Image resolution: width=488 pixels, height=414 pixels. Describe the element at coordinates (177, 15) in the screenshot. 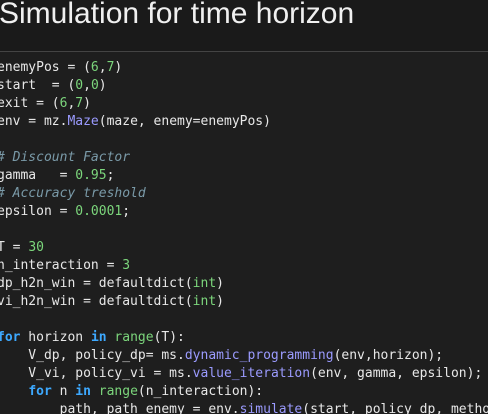

I see `heading-title: Simulation for time horizon` at that location.